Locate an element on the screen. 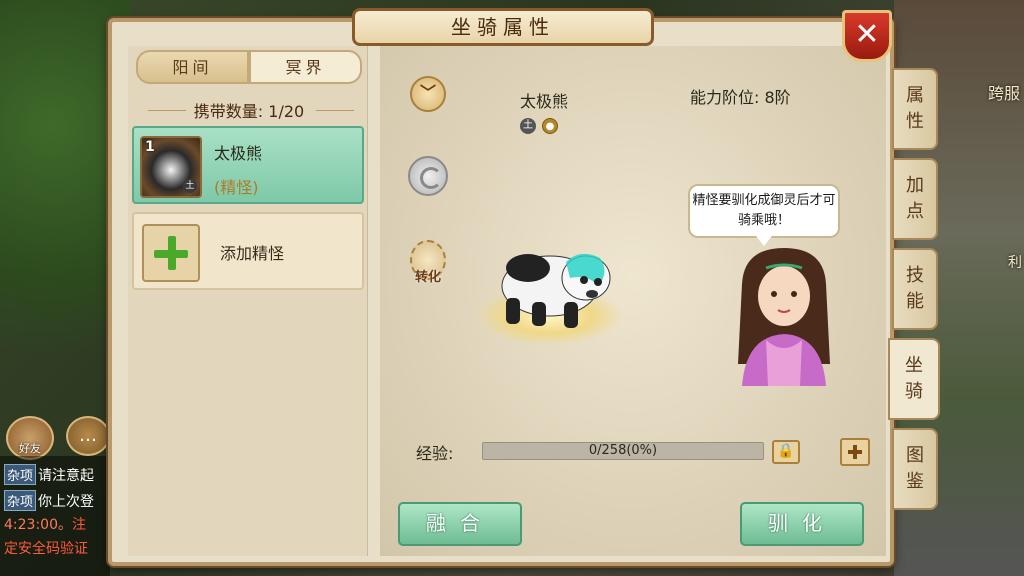 Image resolution: width=1024 pixels, height=576 pixels. chat-time: 4:23:00。 is located at coordinates (38, 525).